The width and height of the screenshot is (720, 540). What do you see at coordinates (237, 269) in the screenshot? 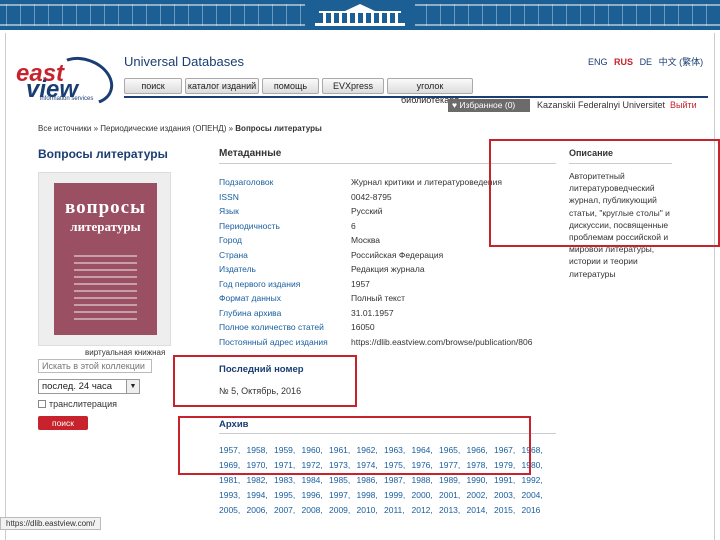
I see `metadata-key: Издатель` at bounding box center [237, 269].